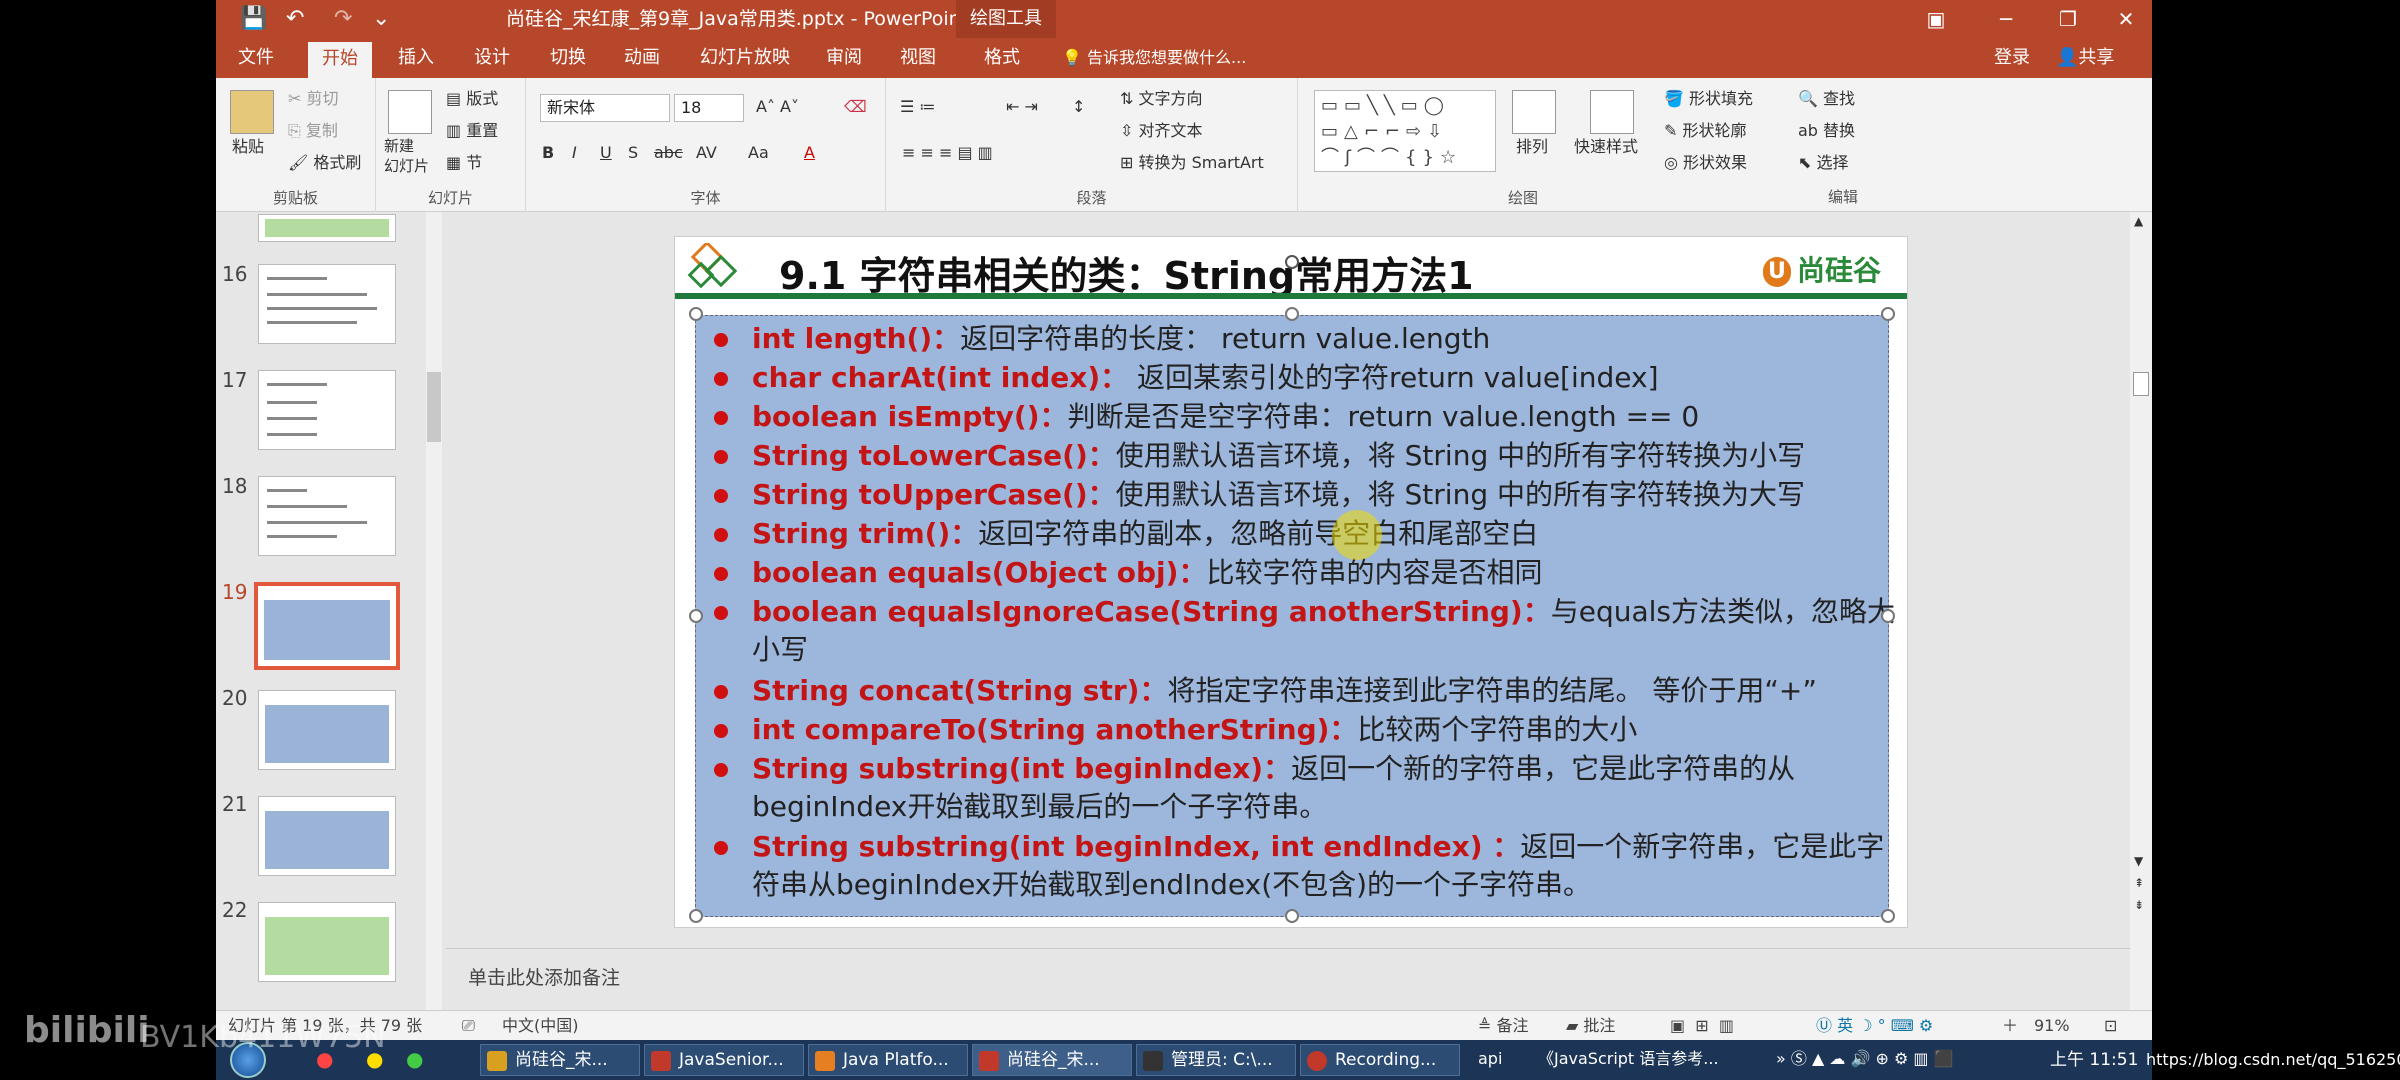 This screenshot has width=2400, height=1080. What do you see at coordinates (809, 153) in the screenshot?
I see `font-color-button: A` at bounding box center [809, 153].